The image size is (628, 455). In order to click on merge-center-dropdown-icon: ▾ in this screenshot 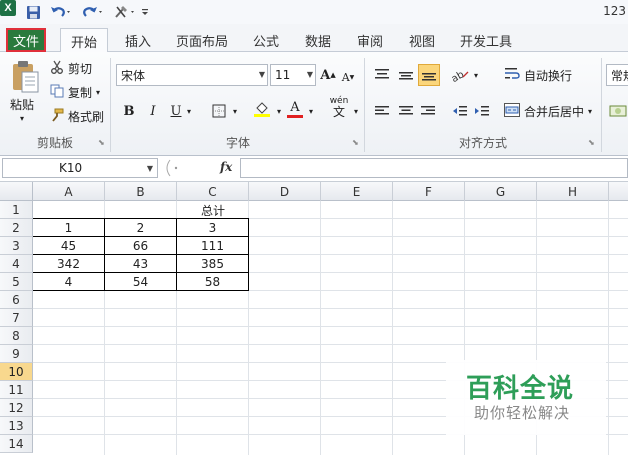, I will do `click(590, 111)`.